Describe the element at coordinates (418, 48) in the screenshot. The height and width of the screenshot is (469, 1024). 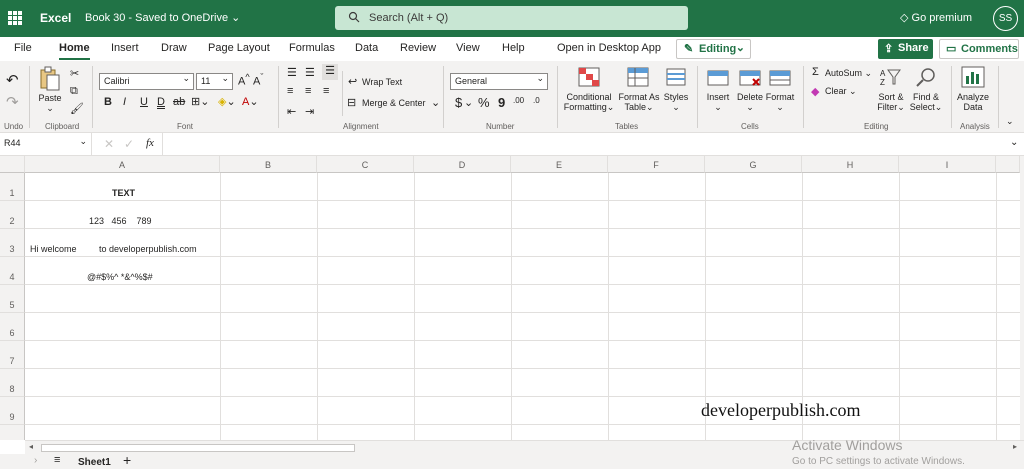
I see `tab-review: Review` at that location.